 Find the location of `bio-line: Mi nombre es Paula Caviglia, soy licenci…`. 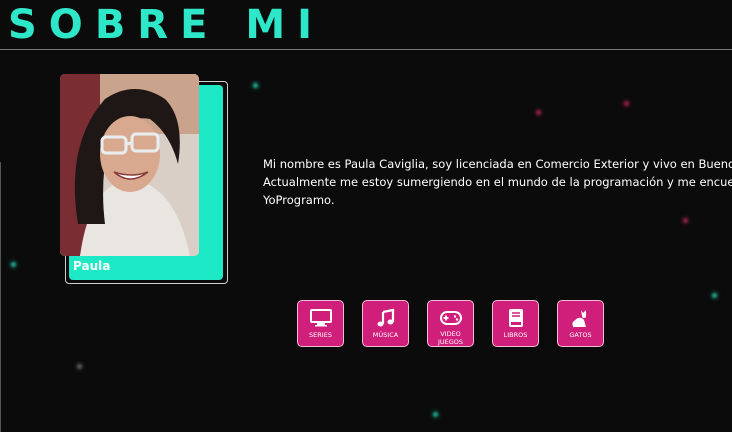

bio-line: Mi nombre es Paula Caviglia, soy licenci… is located at coordinates (497, 164).